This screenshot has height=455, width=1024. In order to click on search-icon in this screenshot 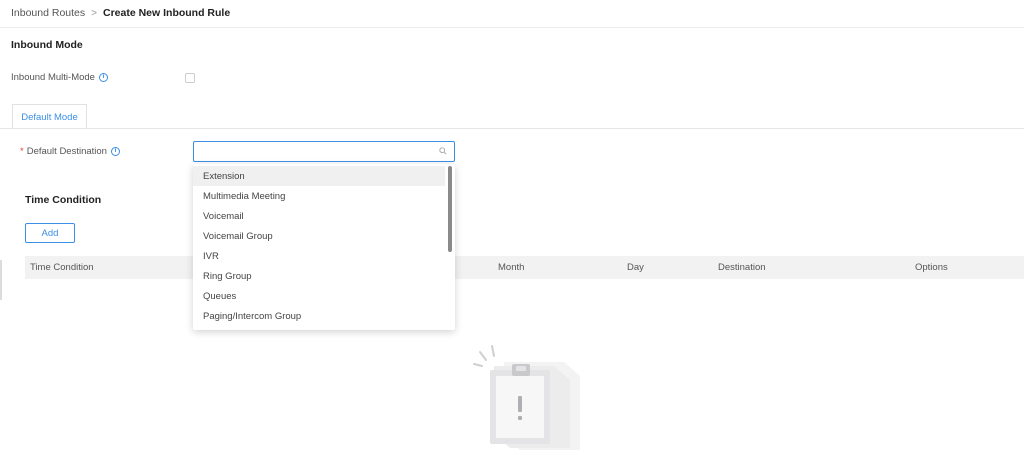, I will do `click(443, 151)`.